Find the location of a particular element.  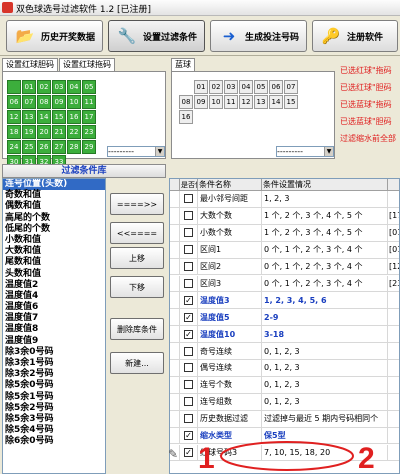

filter-library-item: 温度值7 is located at coordinates (54, 318).